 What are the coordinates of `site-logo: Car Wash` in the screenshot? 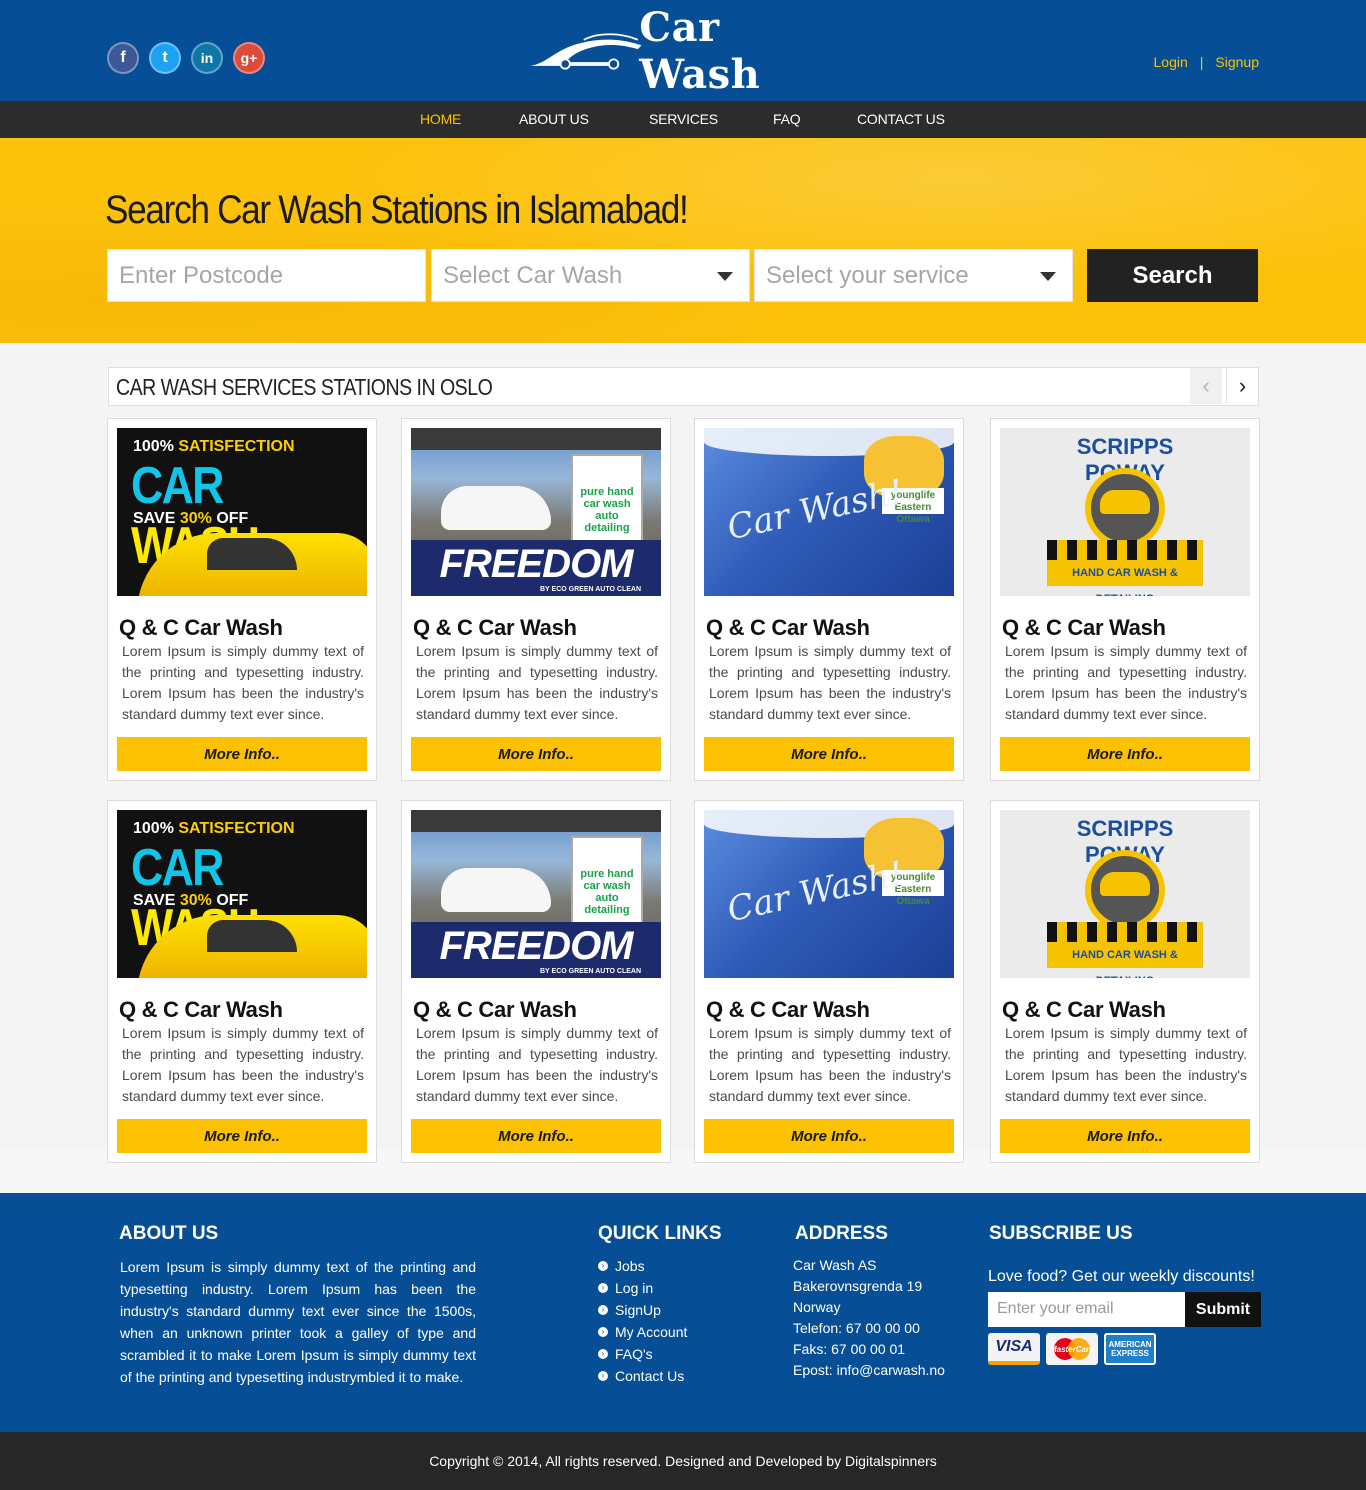 It's located at (684, 51).